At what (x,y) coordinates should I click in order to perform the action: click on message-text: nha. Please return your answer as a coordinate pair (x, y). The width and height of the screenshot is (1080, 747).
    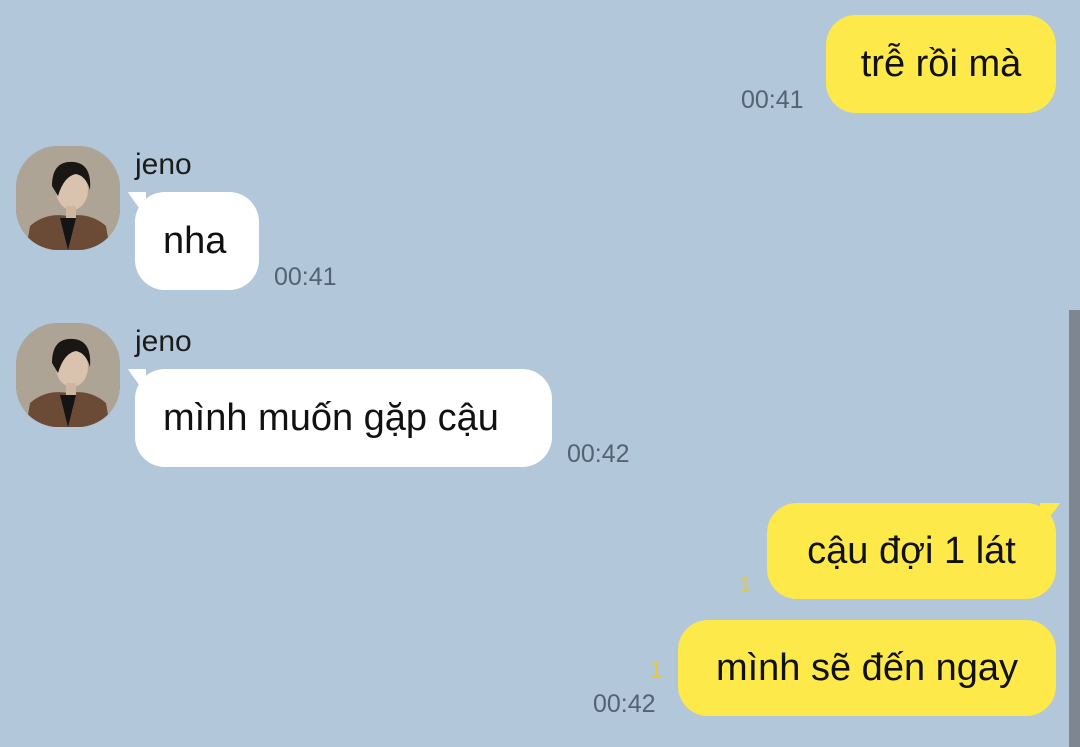
    Looking at the image, I should click on (195, 241).